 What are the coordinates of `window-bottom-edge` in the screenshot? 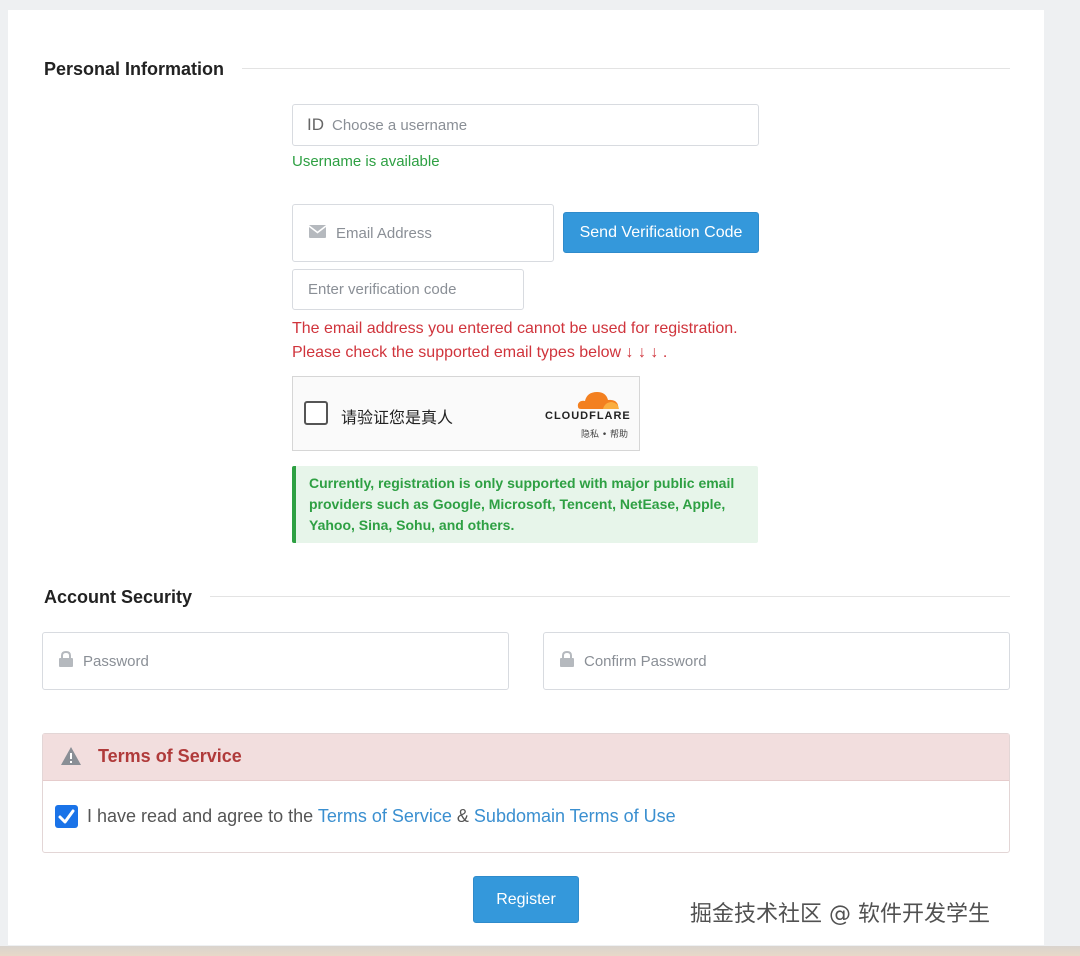 It's located at (540, 951).